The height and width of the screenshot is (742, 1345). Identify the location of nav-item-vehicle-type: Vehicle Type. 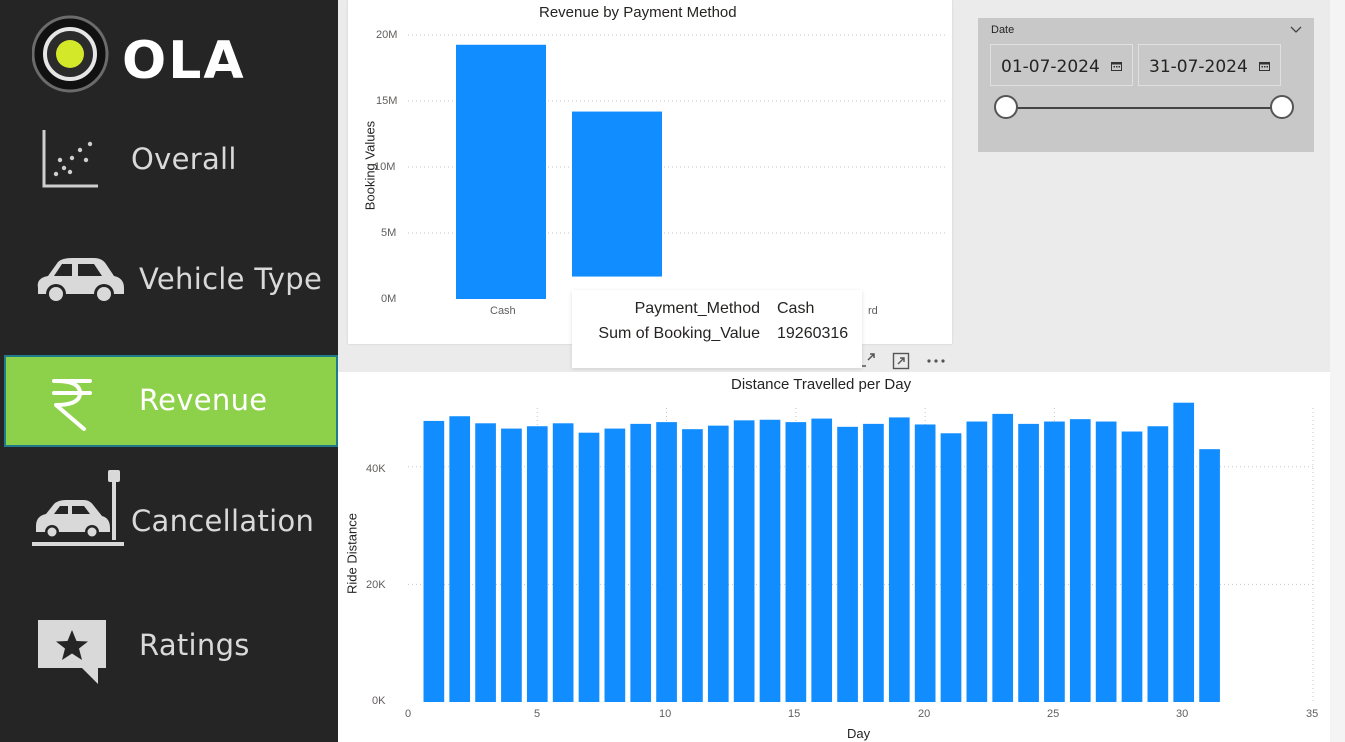
(171, 280).